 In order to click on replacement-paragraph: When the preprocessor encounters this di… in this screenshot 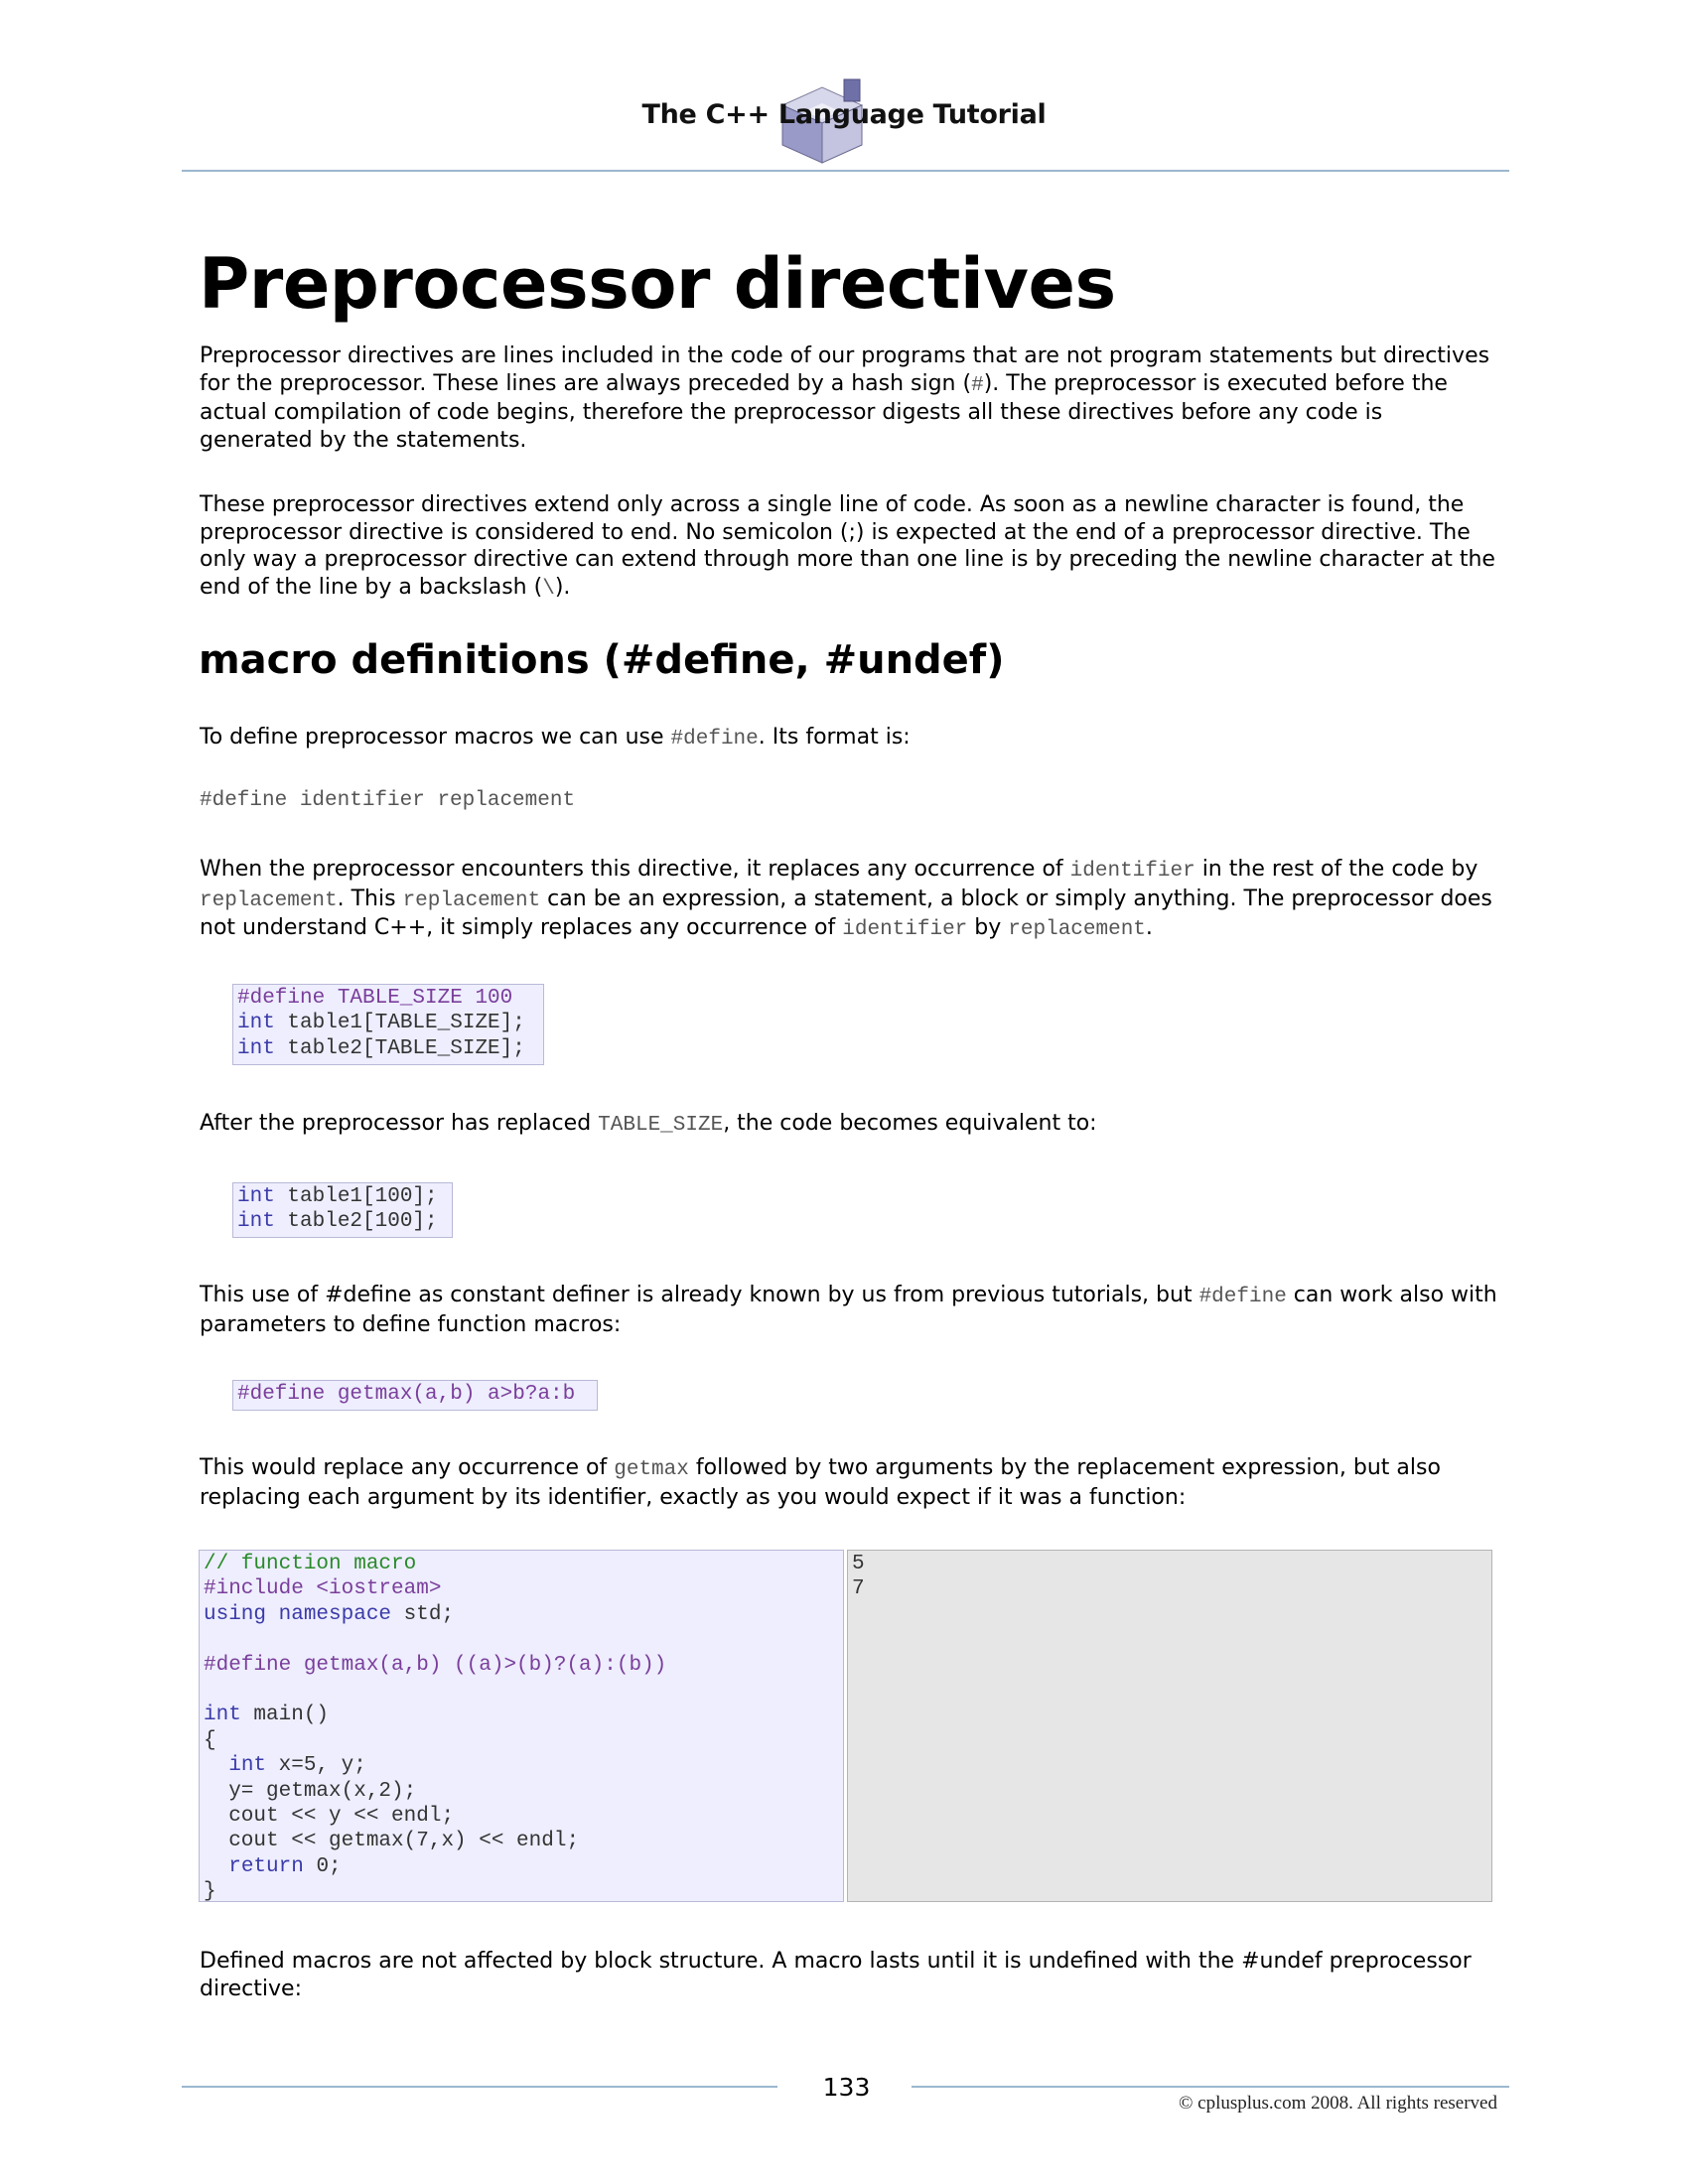, I will do `click(846, 899)`.